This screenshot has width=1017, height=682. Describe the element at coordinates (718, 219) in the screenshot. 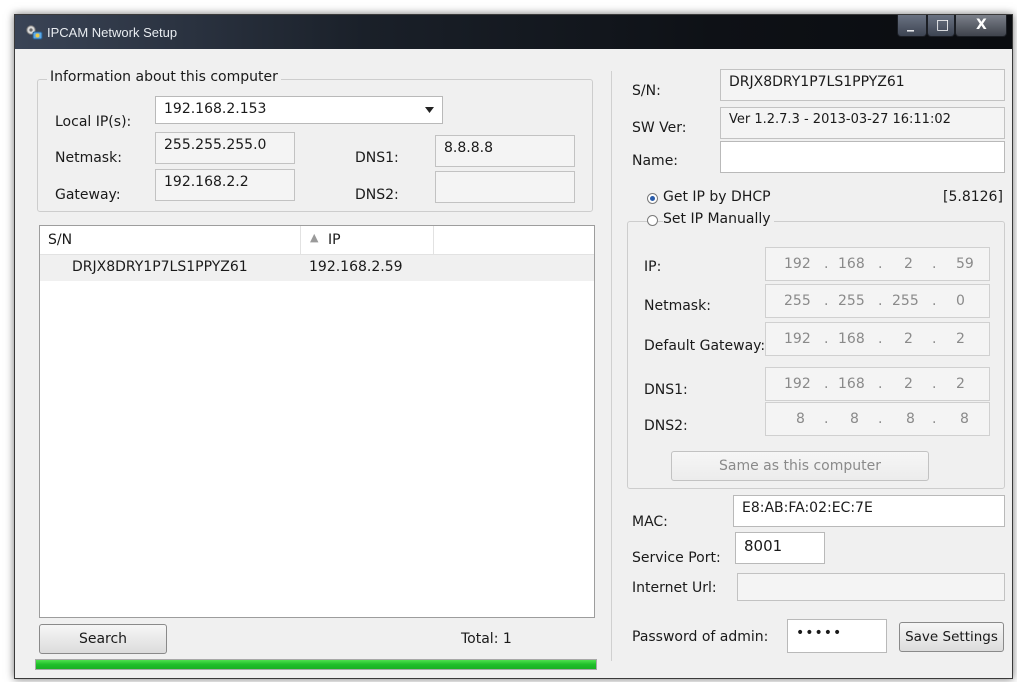

I see `manual-label: Set IP Manually` at that location.